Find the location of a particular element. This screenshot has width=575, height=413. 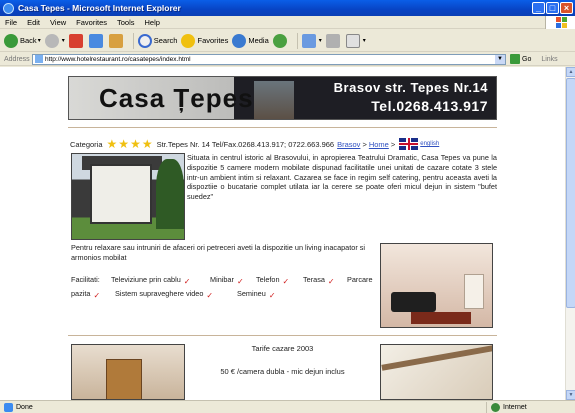

facility-item: Parcare is located at coordinates (360, 279).